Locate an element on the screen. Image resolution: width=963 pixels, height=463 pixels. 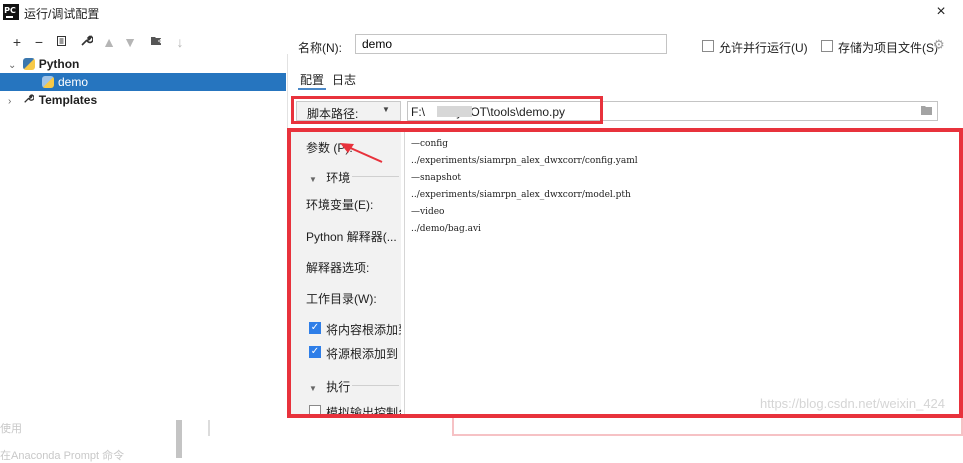
name-label: 名称(N): is located at coordinates (320, 48).